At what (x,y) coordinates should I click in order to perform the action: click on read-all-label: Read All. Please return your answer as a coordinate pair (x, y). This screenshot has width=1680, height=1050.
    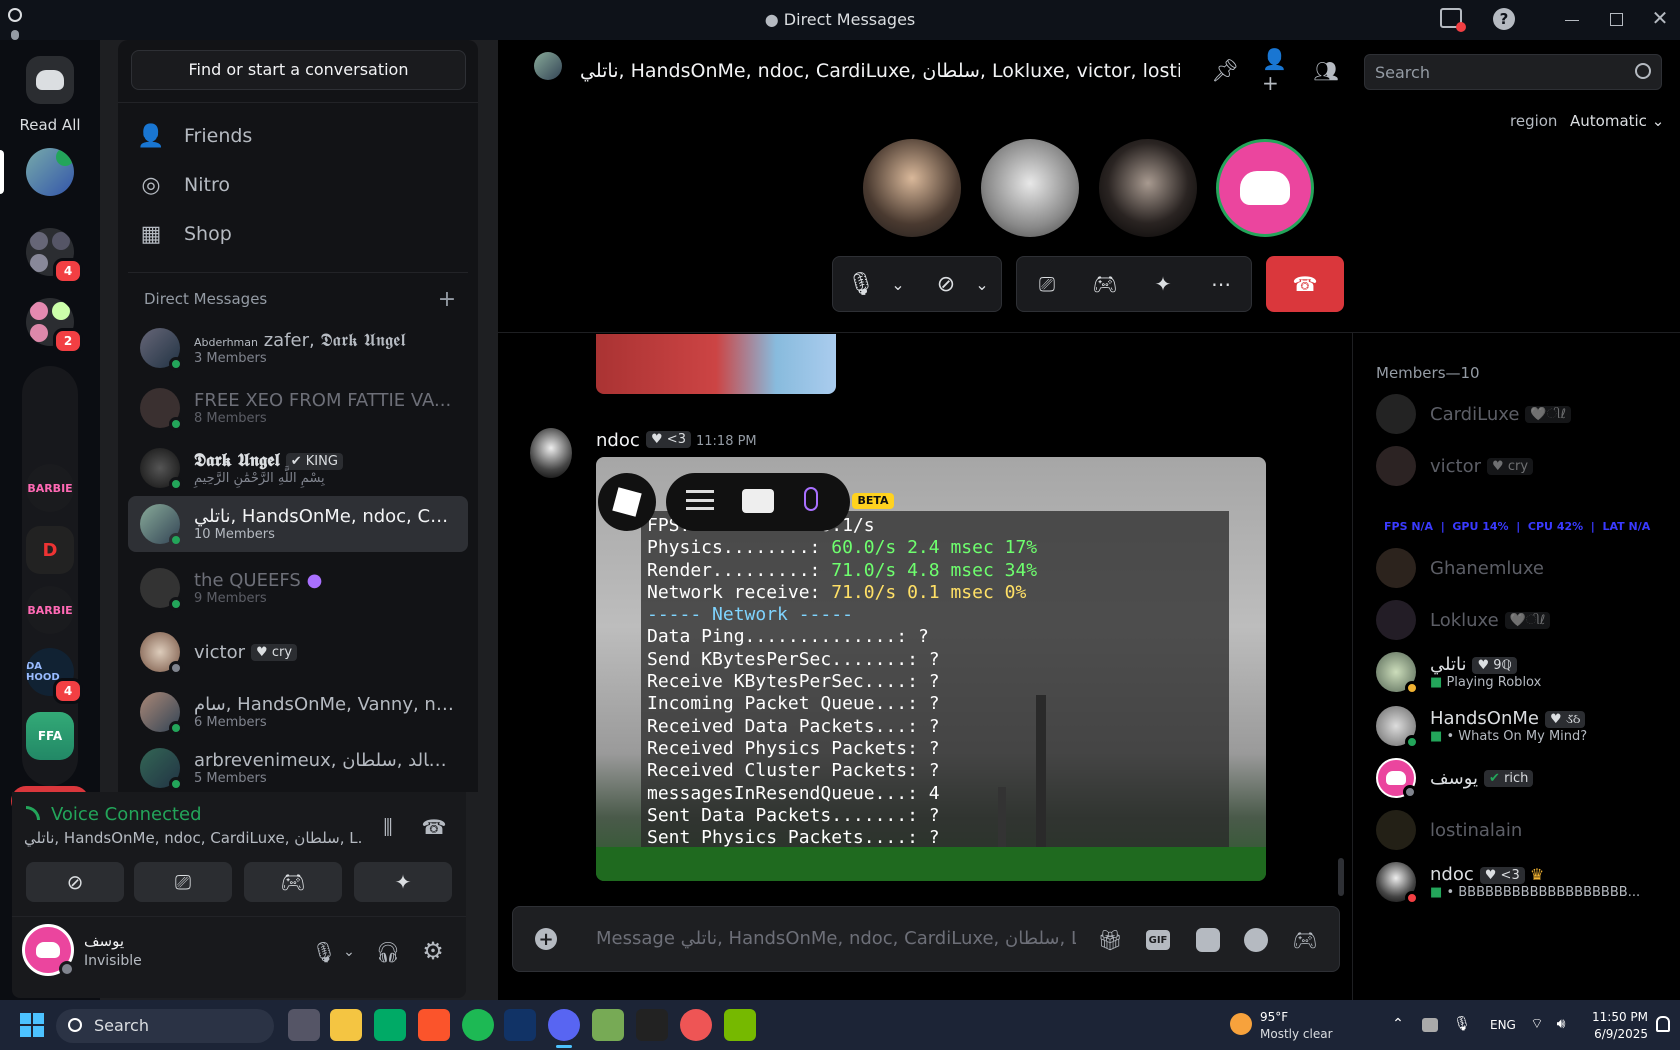
    Looking at the image, I should click on (50, 125).